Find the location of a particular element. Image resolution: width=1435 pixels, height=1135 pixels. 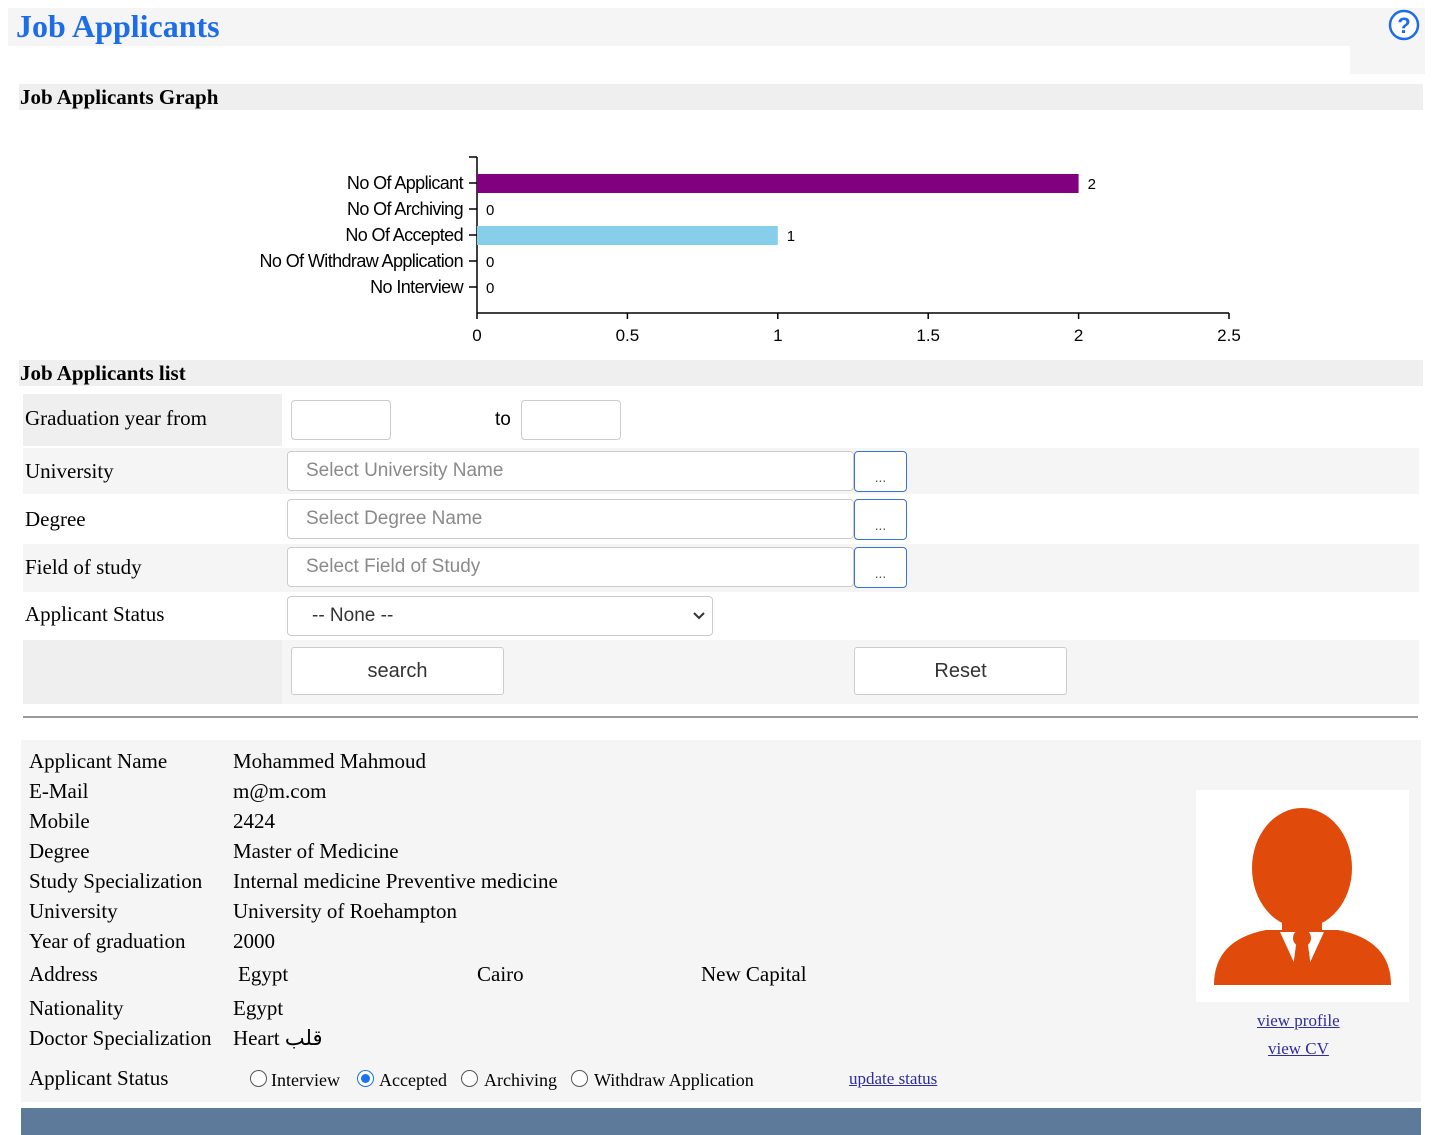

graduation-to-label: to is located at coordinates (503, 419).